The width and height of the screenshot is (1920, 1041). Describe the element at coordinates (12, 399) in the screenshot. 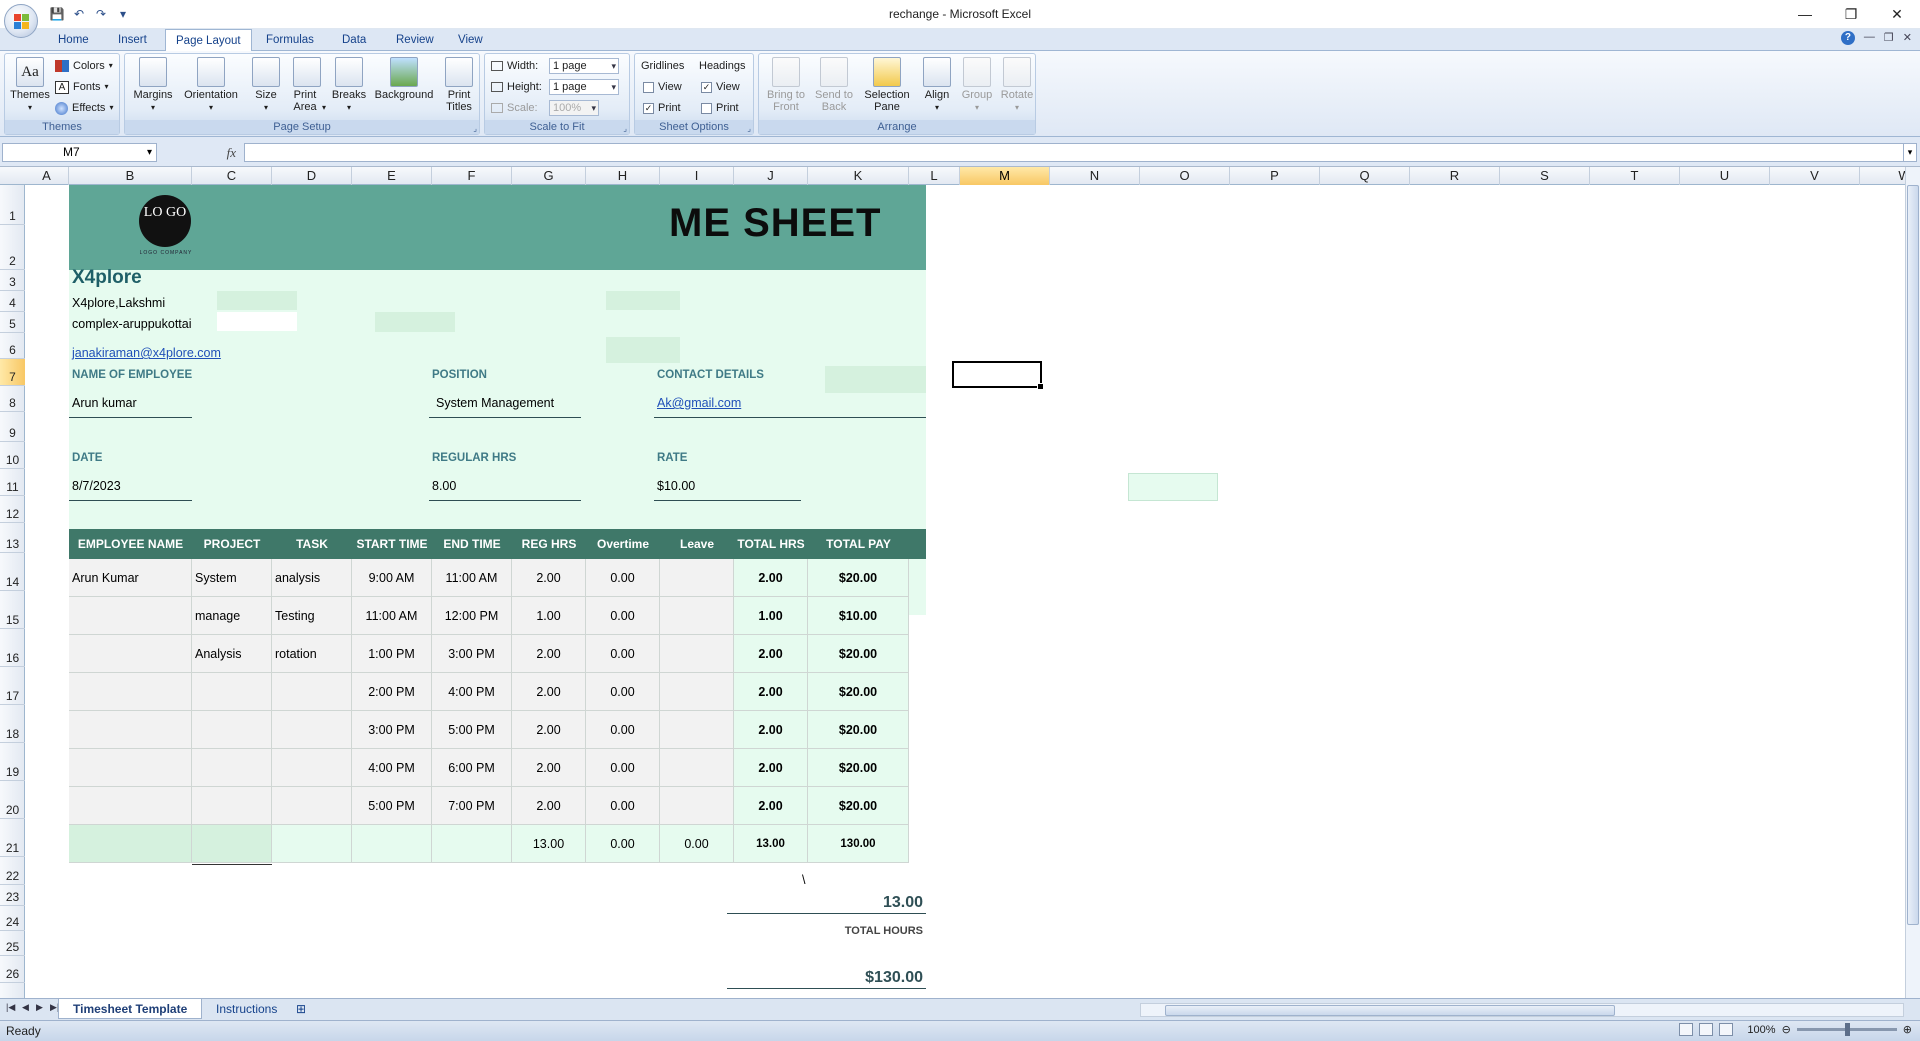

I see `row-header-8: 8` at that location.